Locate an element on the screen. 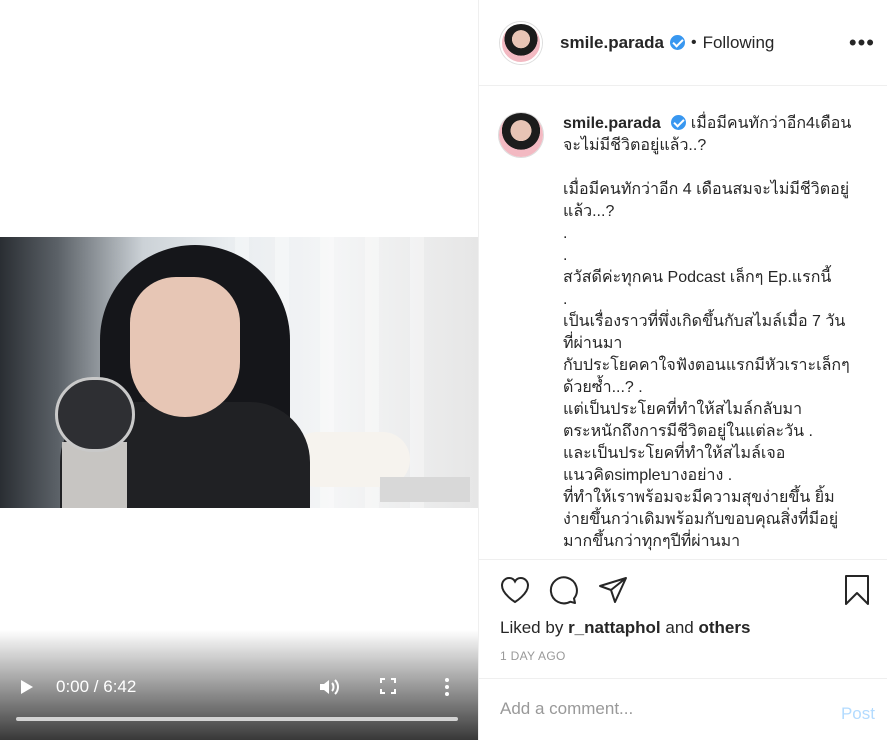  caption-line: และเป็นประโยคที่ทำให้สไมล์เจอ is located at coordinates (674, 453).